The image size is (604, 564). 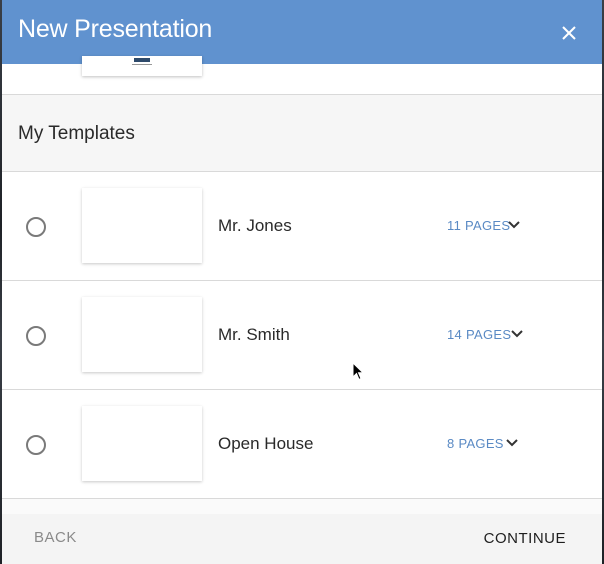 I want to click on my-templates-header: My Templates, so click(x=302, y=133).